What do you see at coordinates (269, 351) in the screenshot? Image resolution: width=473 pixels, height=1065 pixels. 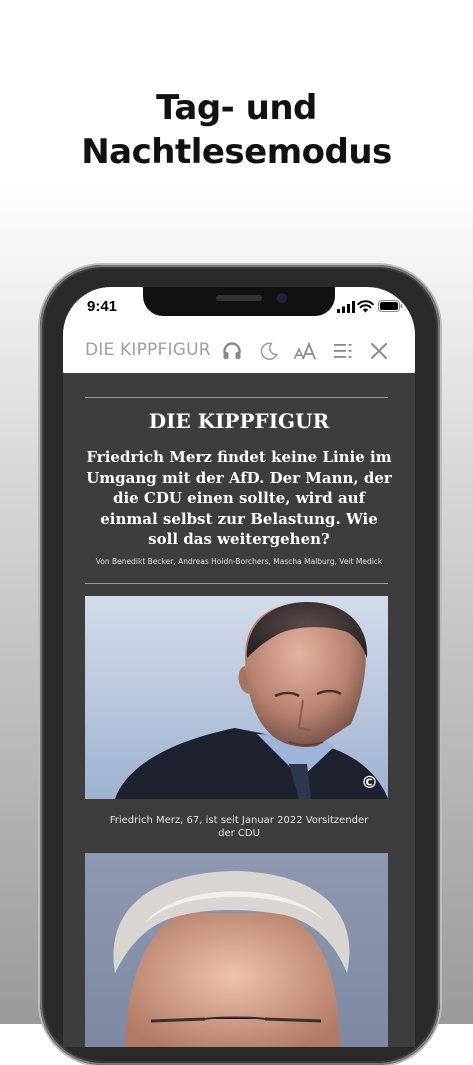 I see `moon-icon` at bounding box center [269, 351].